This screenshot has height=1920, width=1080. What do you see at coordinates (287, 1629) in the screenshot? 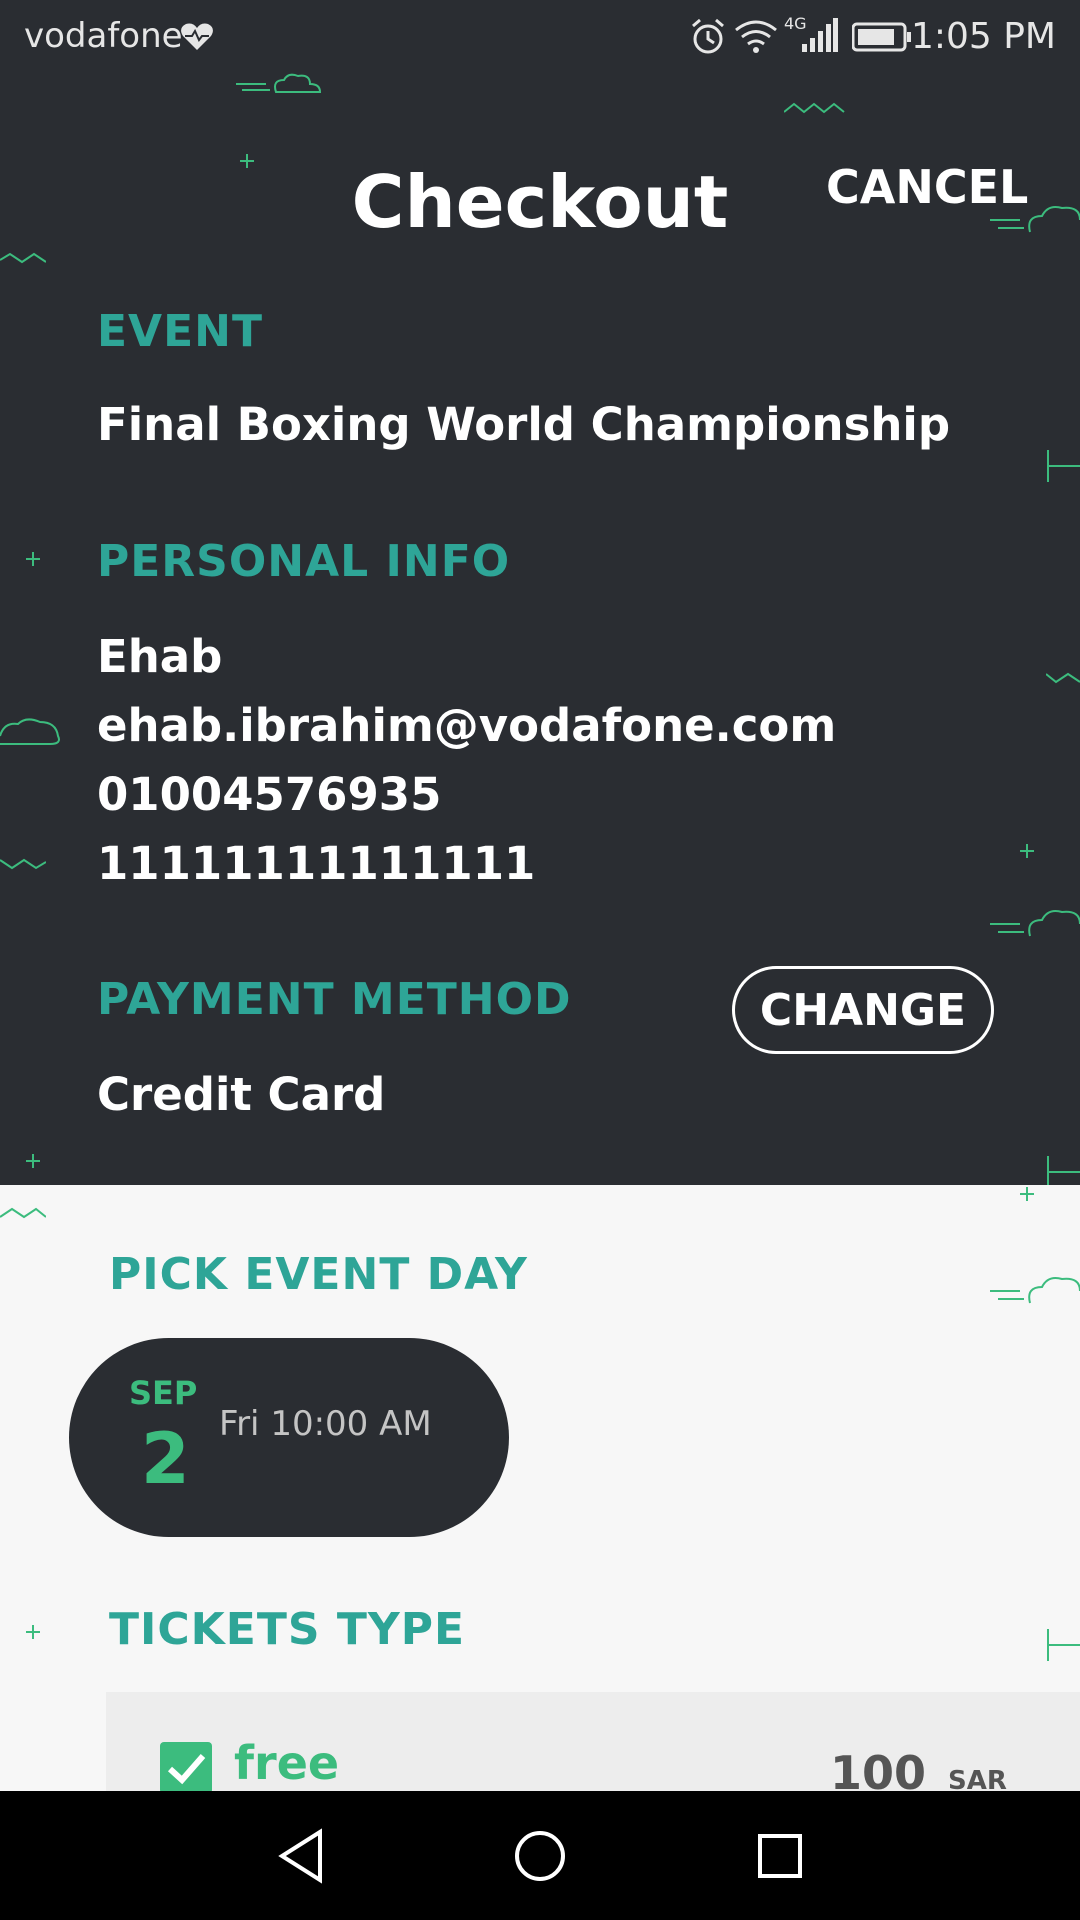
I see `tickets-type-label: TICKETS TYPE` at bounding box center [287, 1629].